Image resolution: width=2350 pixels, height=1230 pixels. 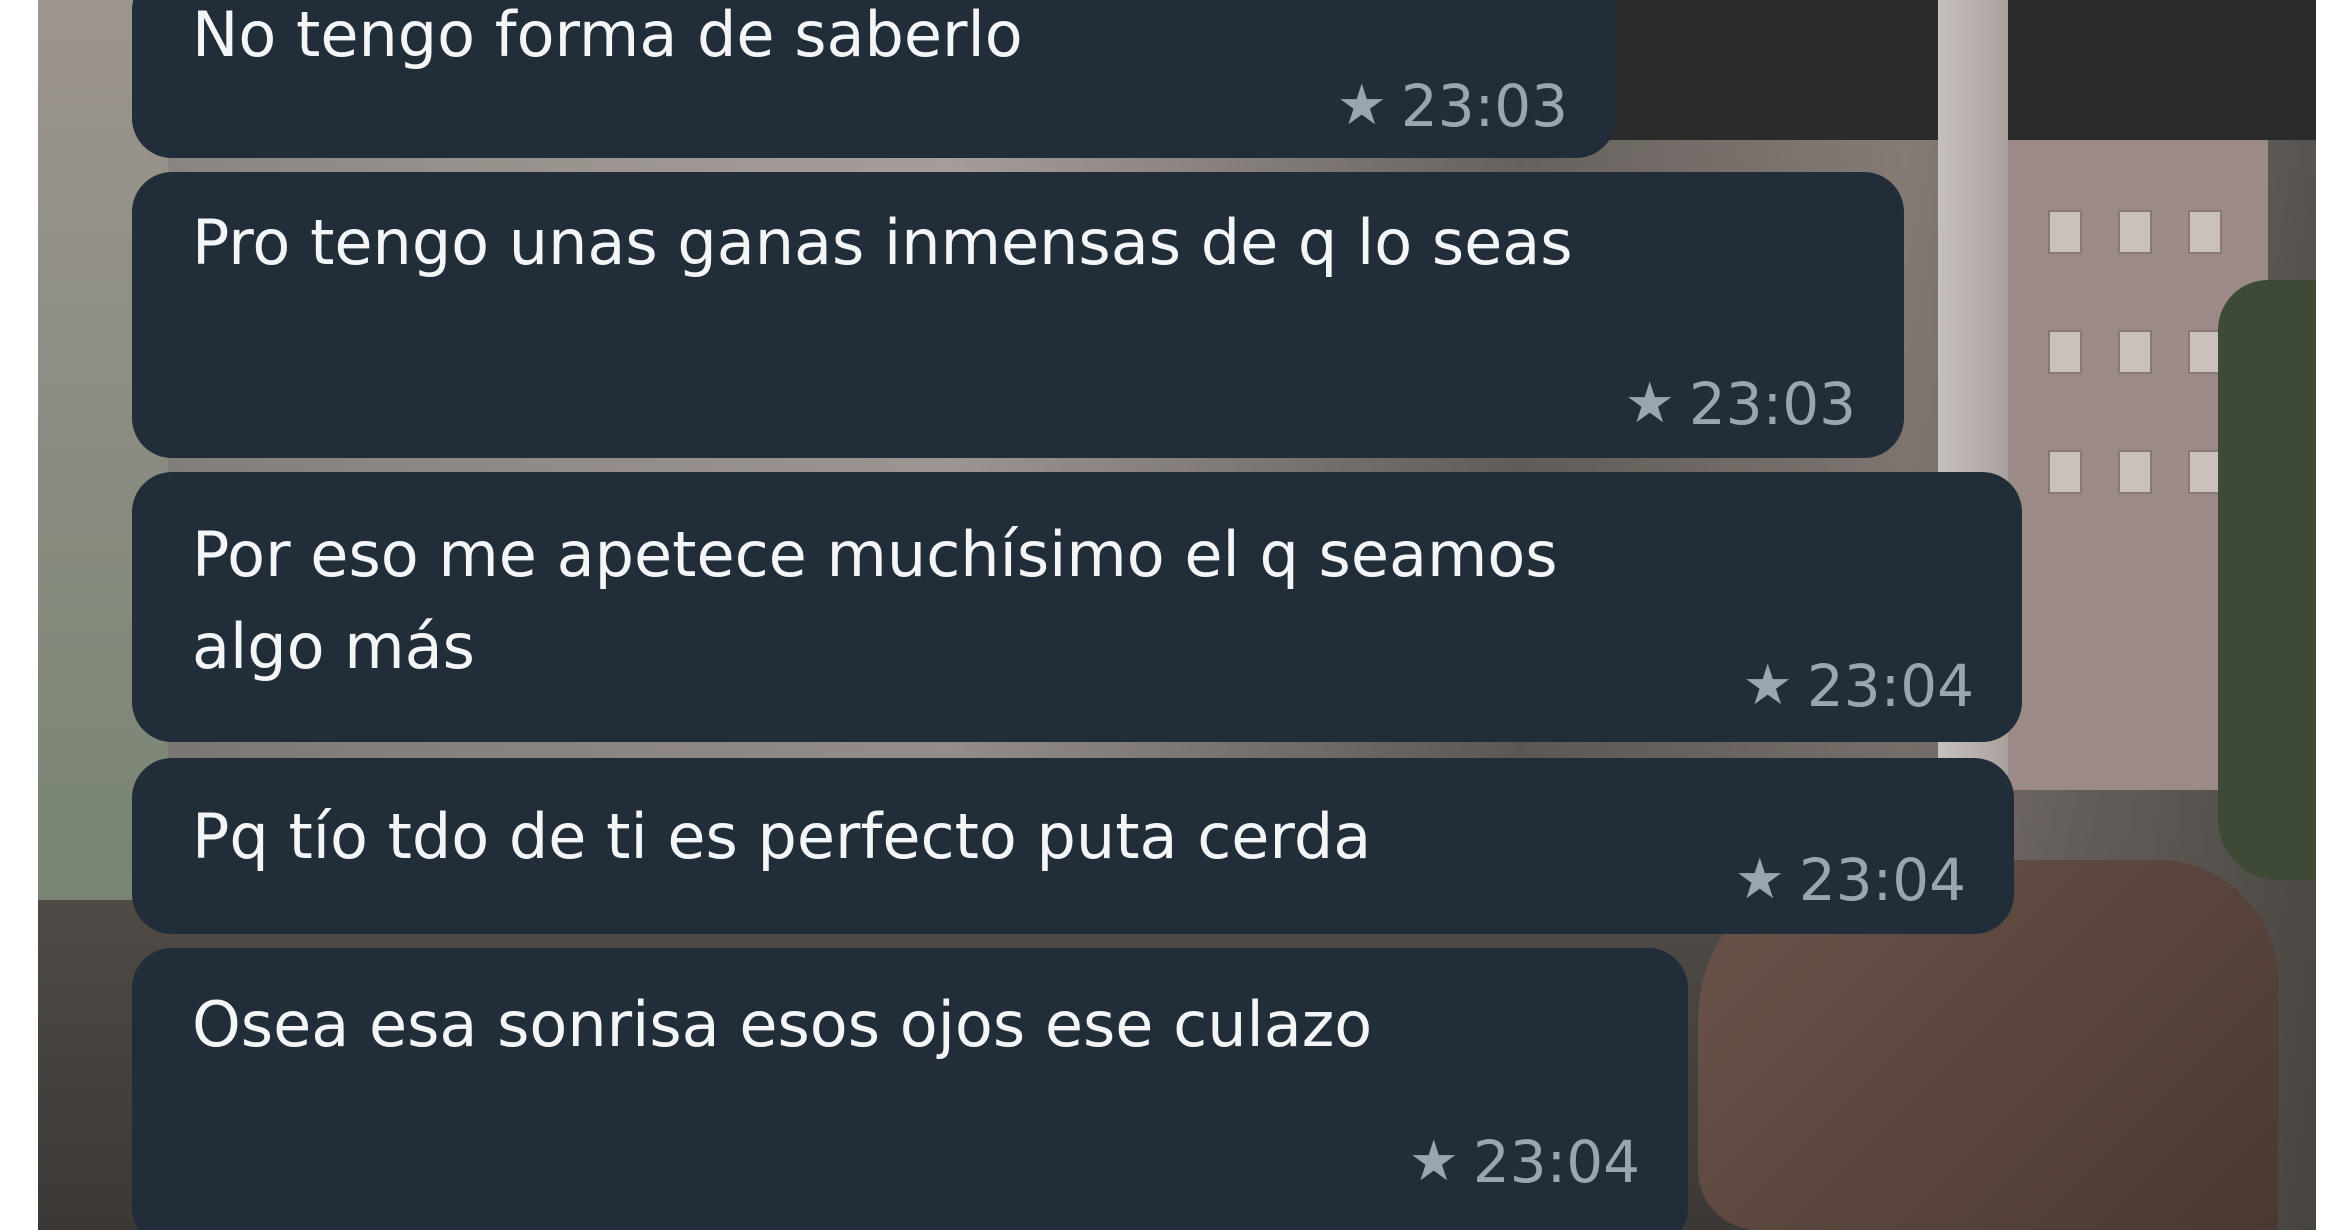 I want to click on message-text-line-1: Por eso me apetece muchísimo el q seamos, so click(x=875, y=554).